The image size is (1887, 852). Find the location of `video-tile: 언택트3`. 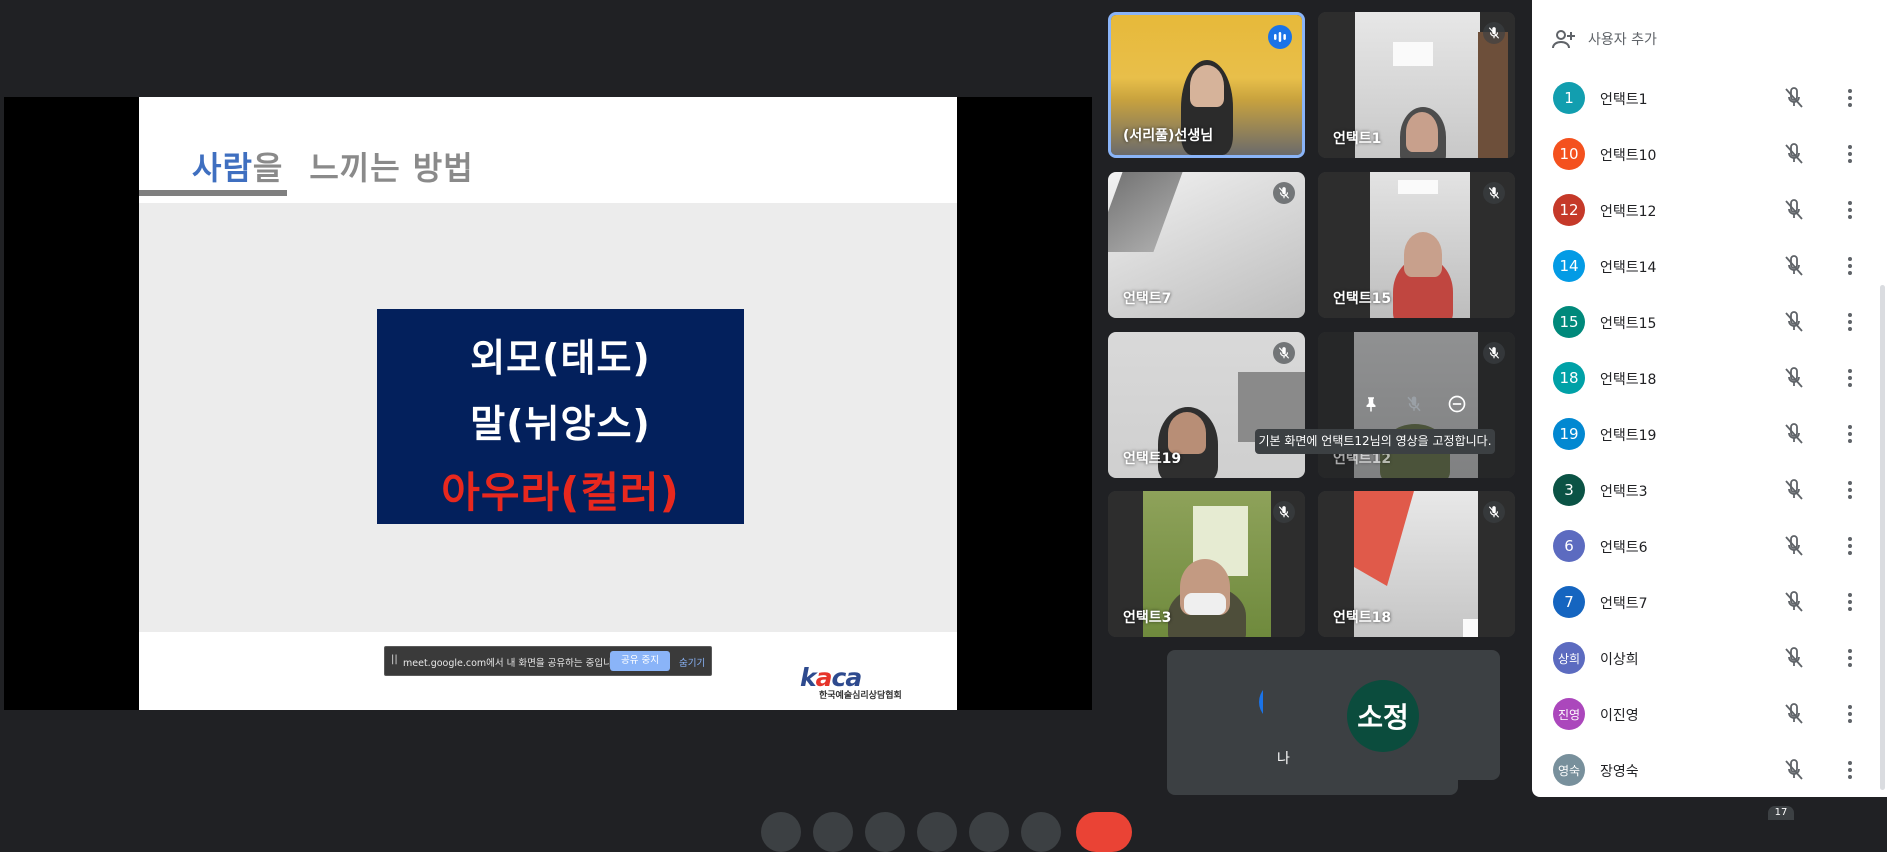

video-tile: 언택트3 is located at coordinates (1206, 564).